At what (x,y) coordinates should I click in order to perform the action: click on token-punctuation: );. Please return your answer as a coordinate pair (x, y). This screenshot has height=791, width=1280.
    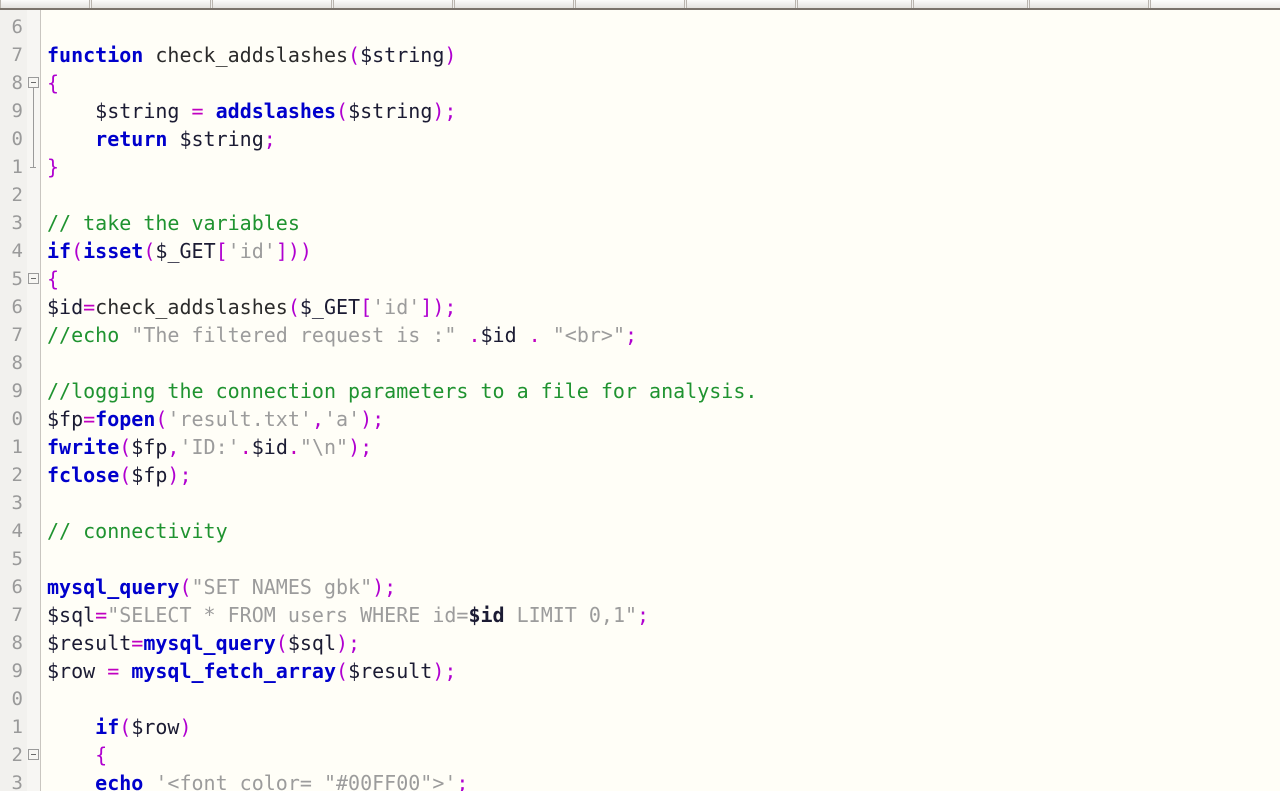
    Looking at the image, I should click on (348, 643).